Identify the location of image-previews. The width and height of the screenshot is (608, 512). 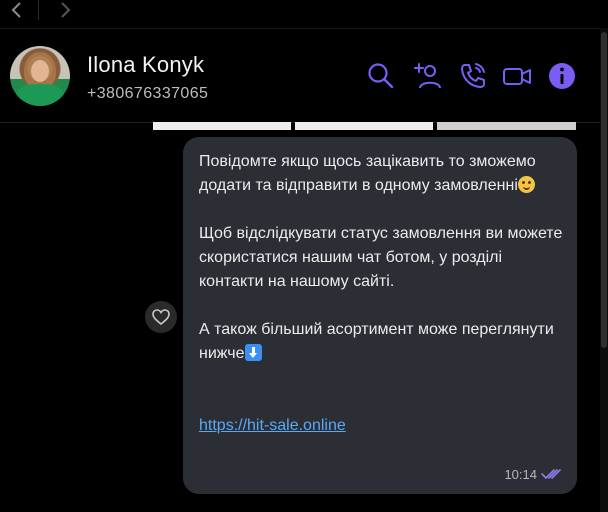
(364, 126).